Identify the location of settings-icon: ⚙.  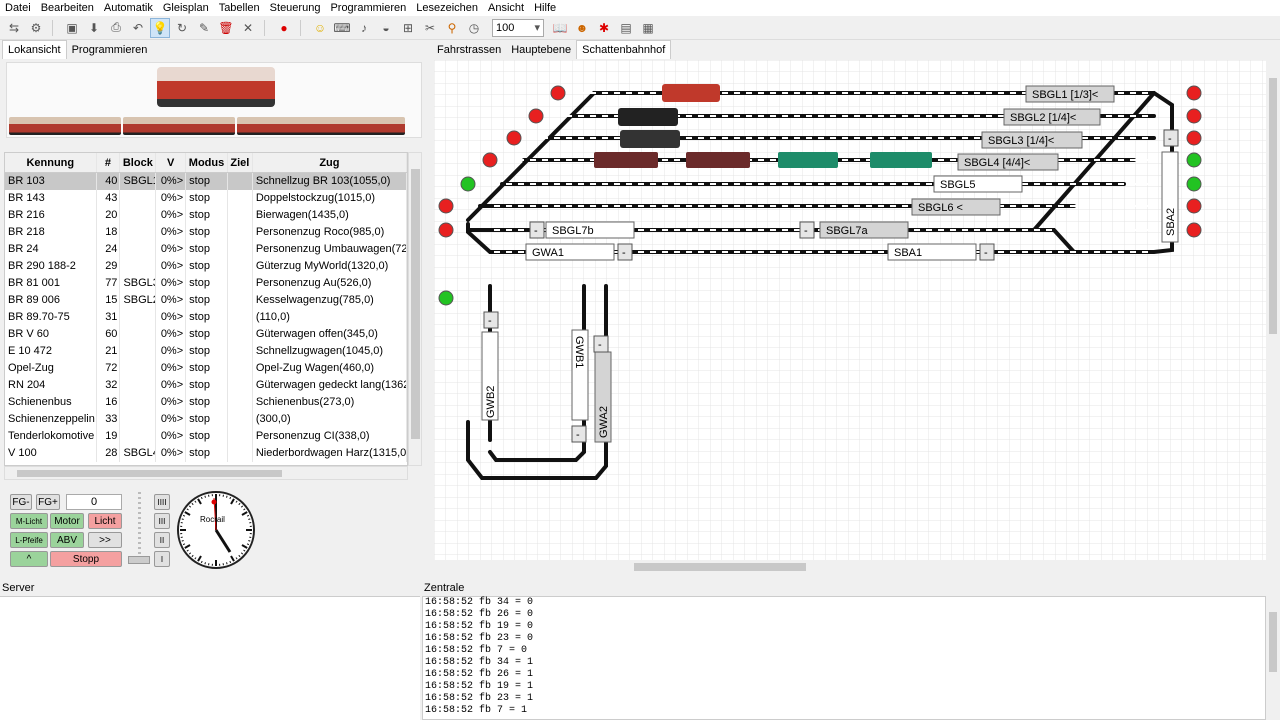
(36, 28).